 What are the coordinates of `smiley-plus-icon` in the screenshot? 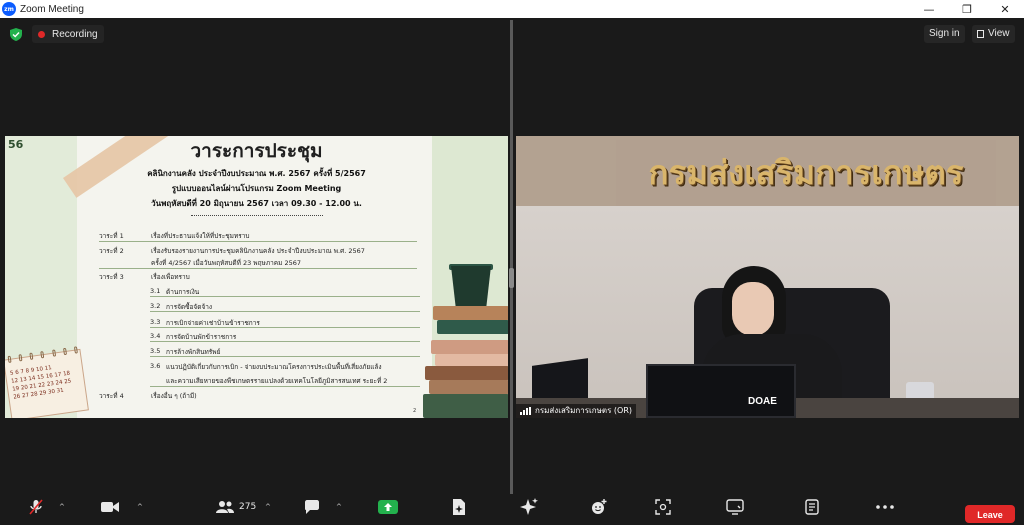 It's located at (599, 506).